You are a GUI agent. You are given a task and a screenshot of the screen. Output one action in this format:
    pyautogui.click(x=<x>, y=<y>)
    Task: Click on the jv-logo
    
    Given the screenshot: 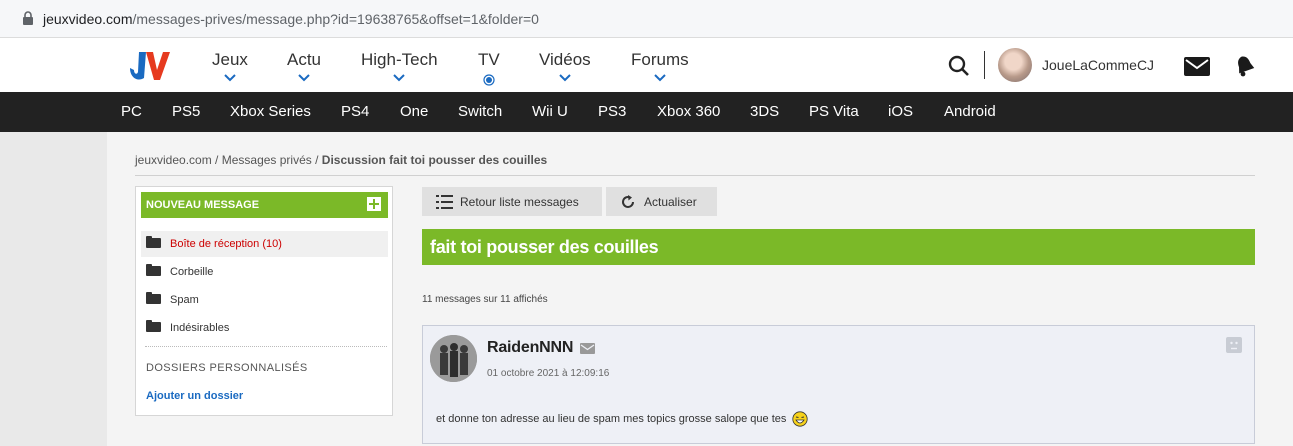 What is the action you would take?
    pyautogui.click(x=149, y=66)
    